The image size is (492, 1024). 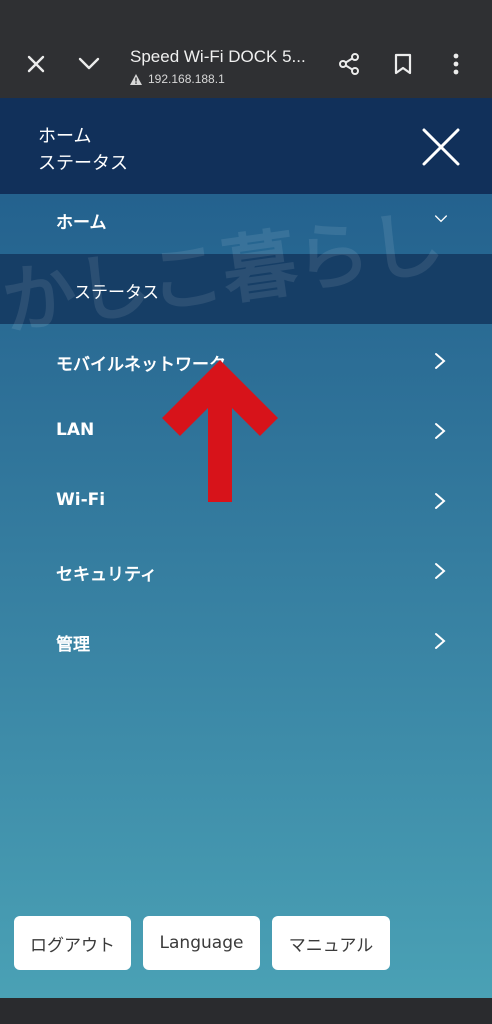 I want to click on language-button: Language, so click(x=201, y=943).